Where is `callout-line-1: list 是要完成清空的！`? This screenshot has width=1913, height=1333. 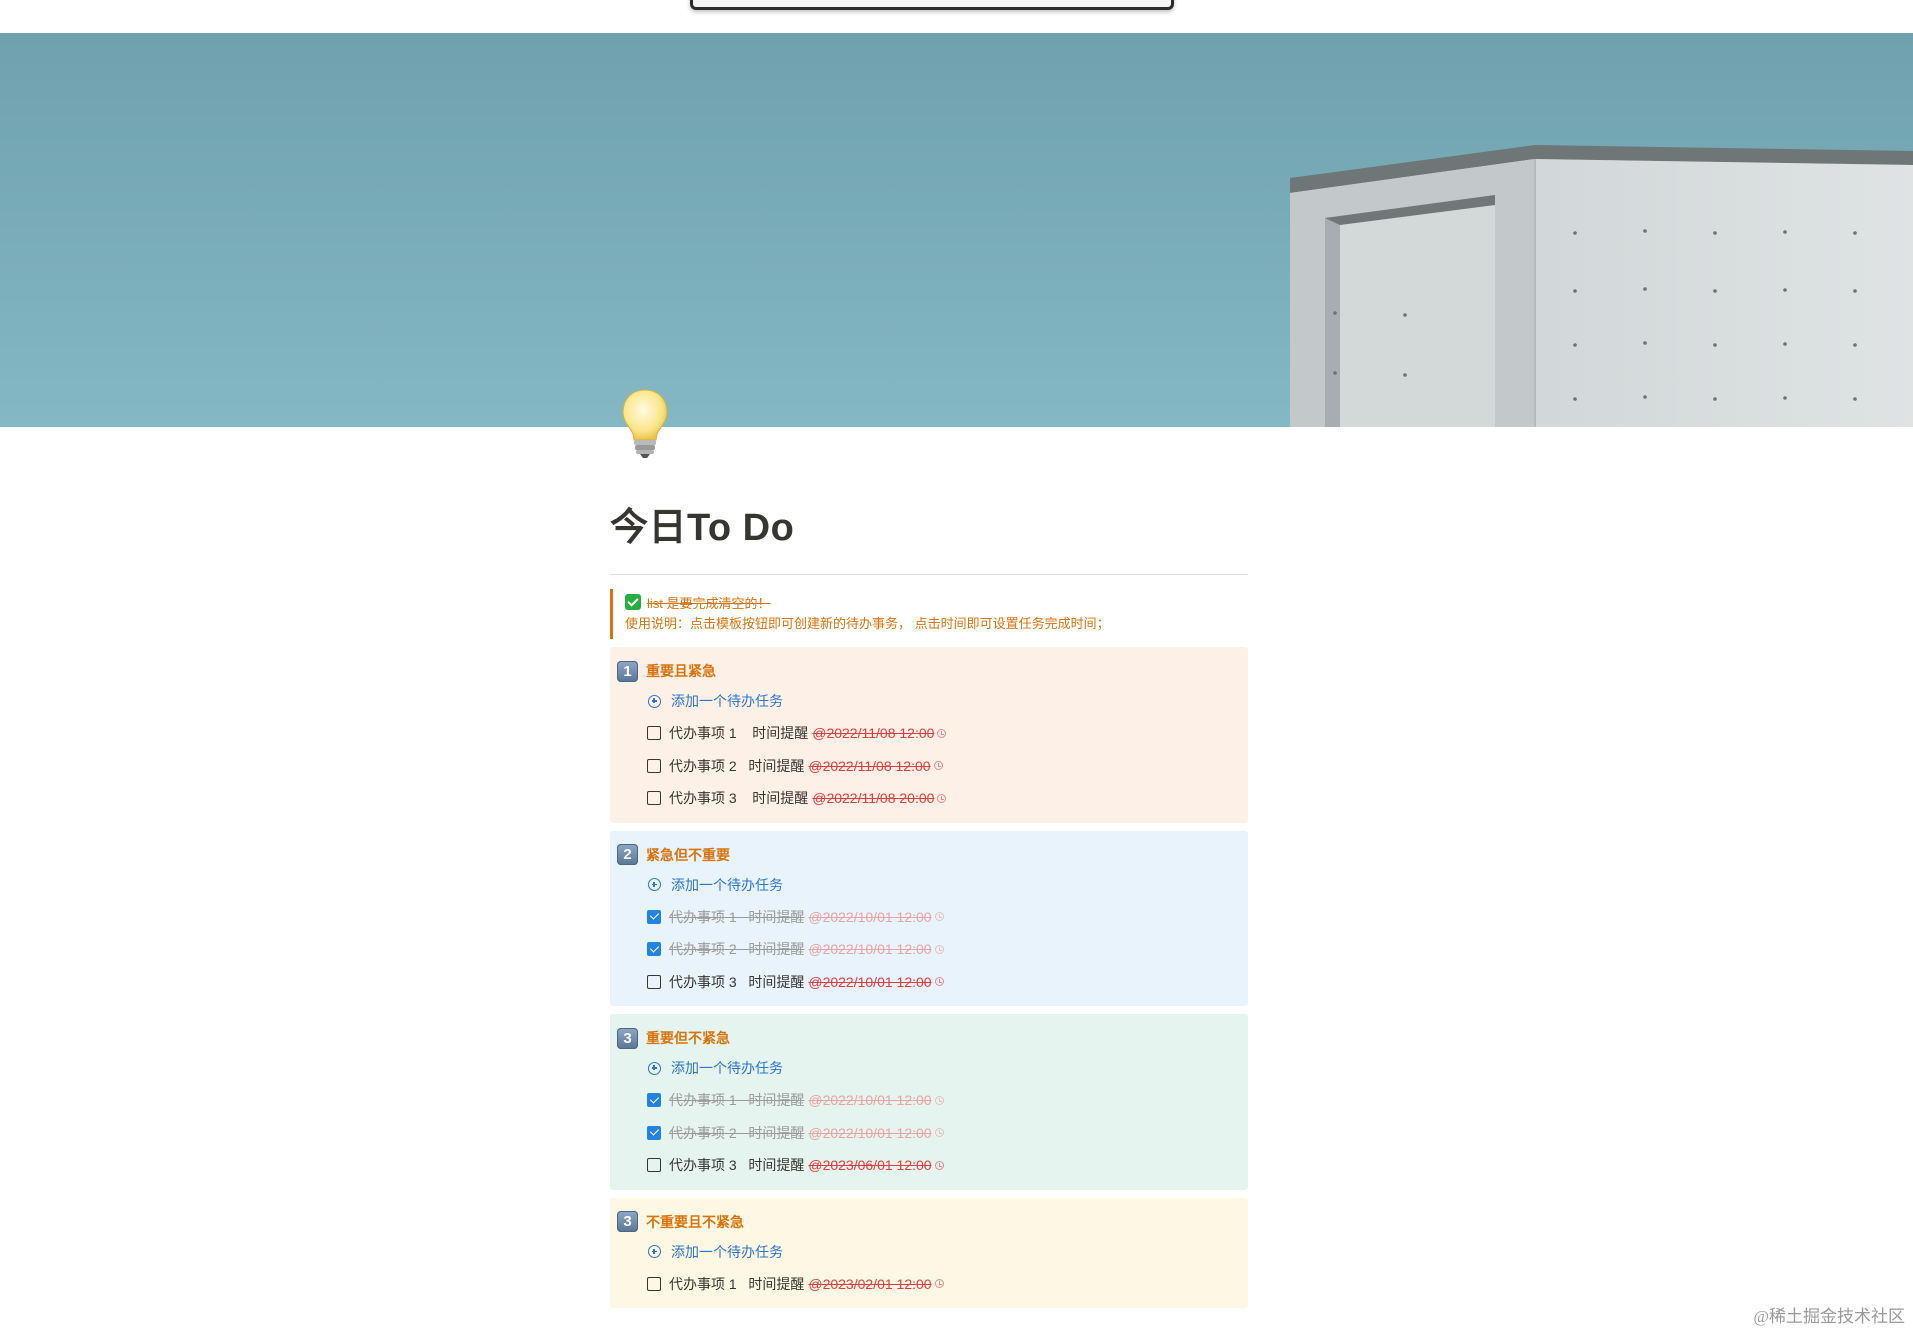 callout-line-1: list 是要完成清空的！ is located at coordinates (936, 602).